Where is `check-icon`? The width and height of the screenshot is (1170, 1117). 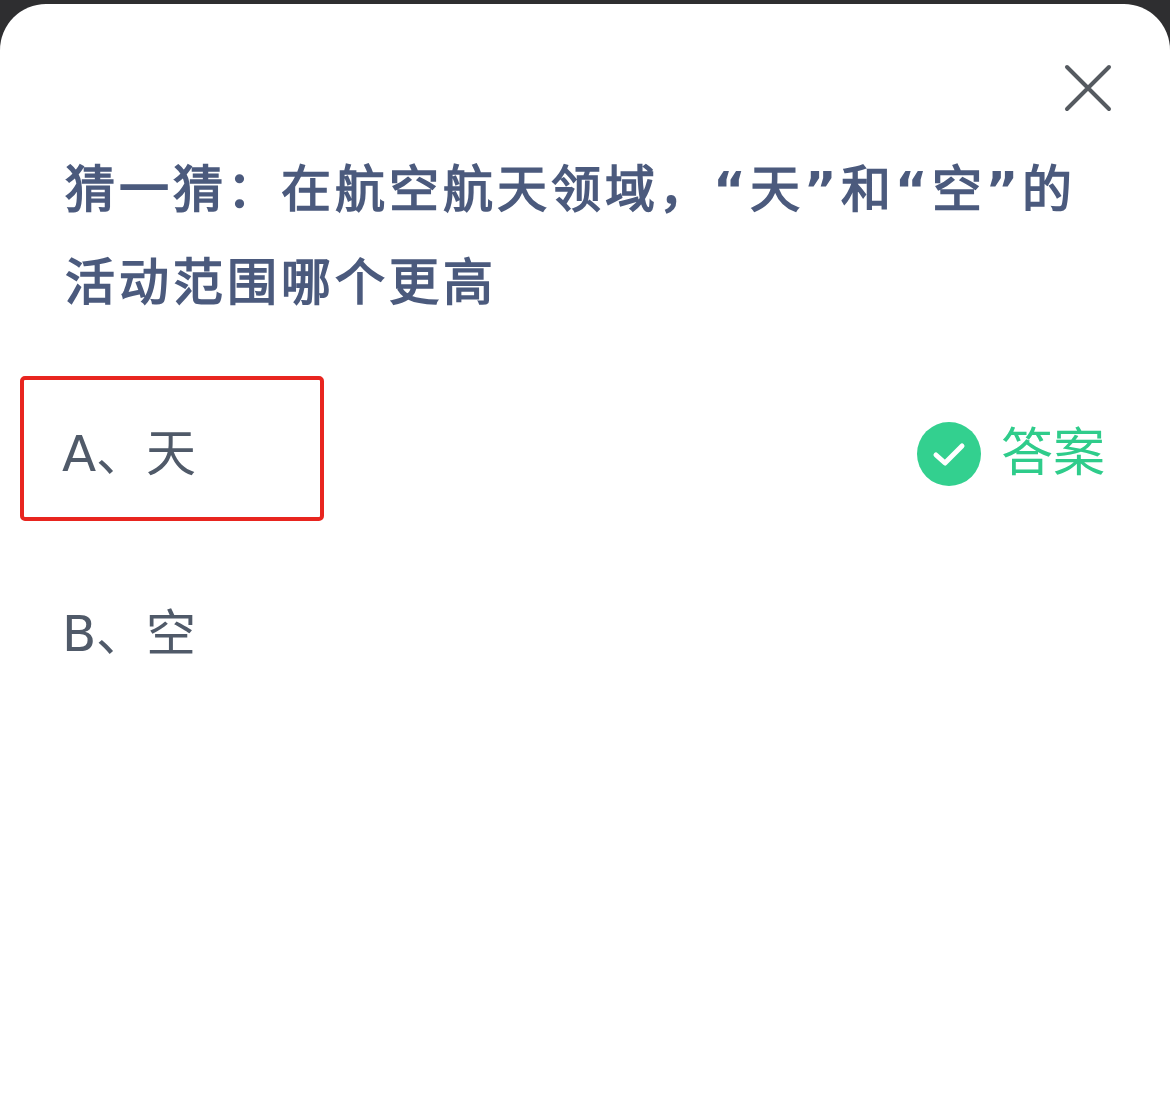
check-icon is located at coordinates (949, 453).